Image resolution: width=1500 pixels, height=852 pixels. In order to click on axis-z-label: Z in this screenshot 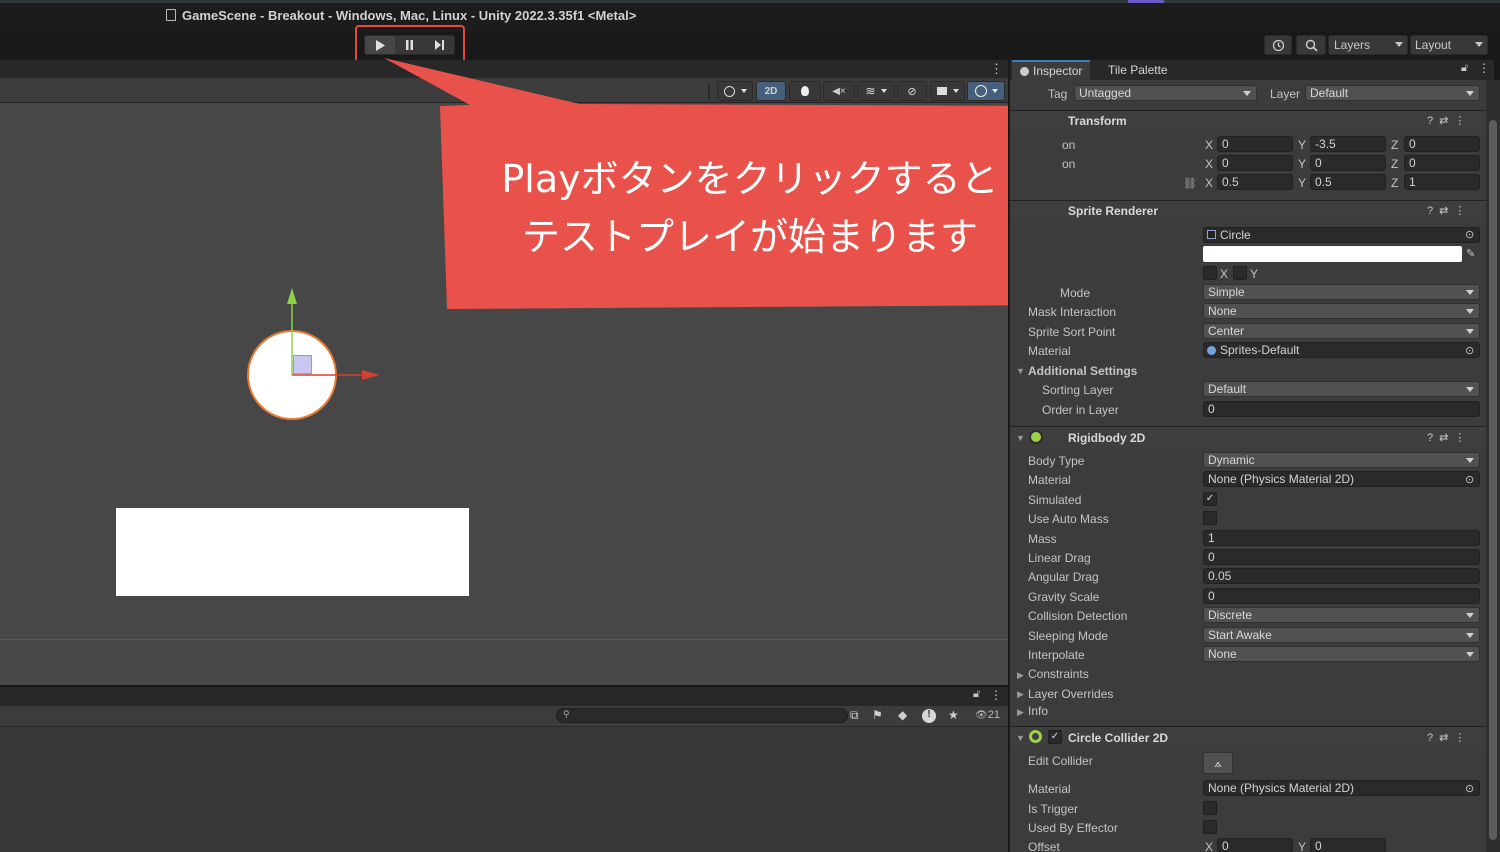, I will do `click(1395, 164)`.